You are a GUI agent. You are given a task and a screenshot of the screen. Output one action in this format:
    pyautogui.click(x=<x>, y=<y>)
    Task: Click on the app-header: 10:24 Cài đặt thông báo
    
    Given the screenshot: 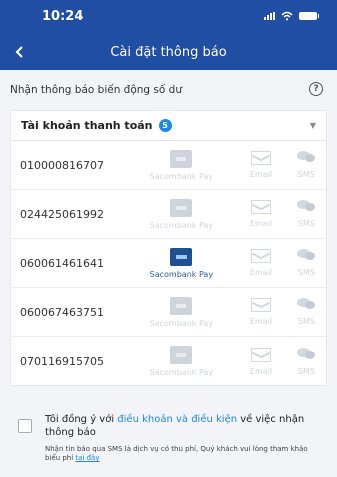 What is the action you would take?
    pyautogui.click(x=168, y=35)
    